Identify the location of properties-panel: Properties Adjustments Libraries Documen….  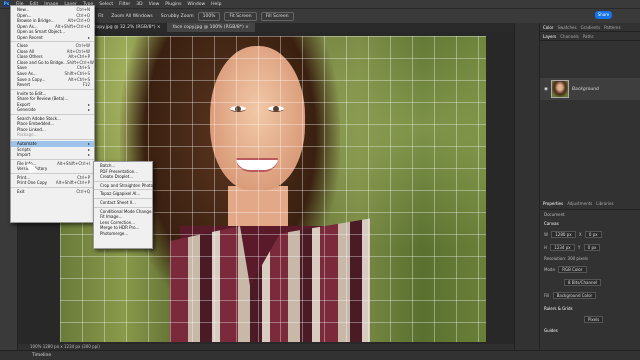
(590, 274).